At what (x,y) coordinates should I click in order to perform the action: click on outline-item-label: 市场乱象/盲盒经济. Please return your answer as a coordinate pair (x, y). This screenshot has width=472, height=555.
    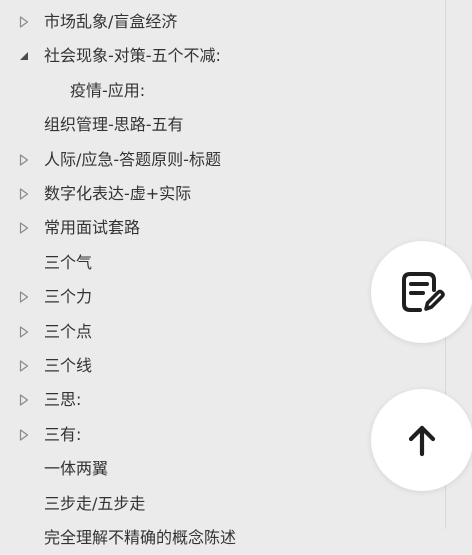
    Looking at the image, I should click on (111, 21).